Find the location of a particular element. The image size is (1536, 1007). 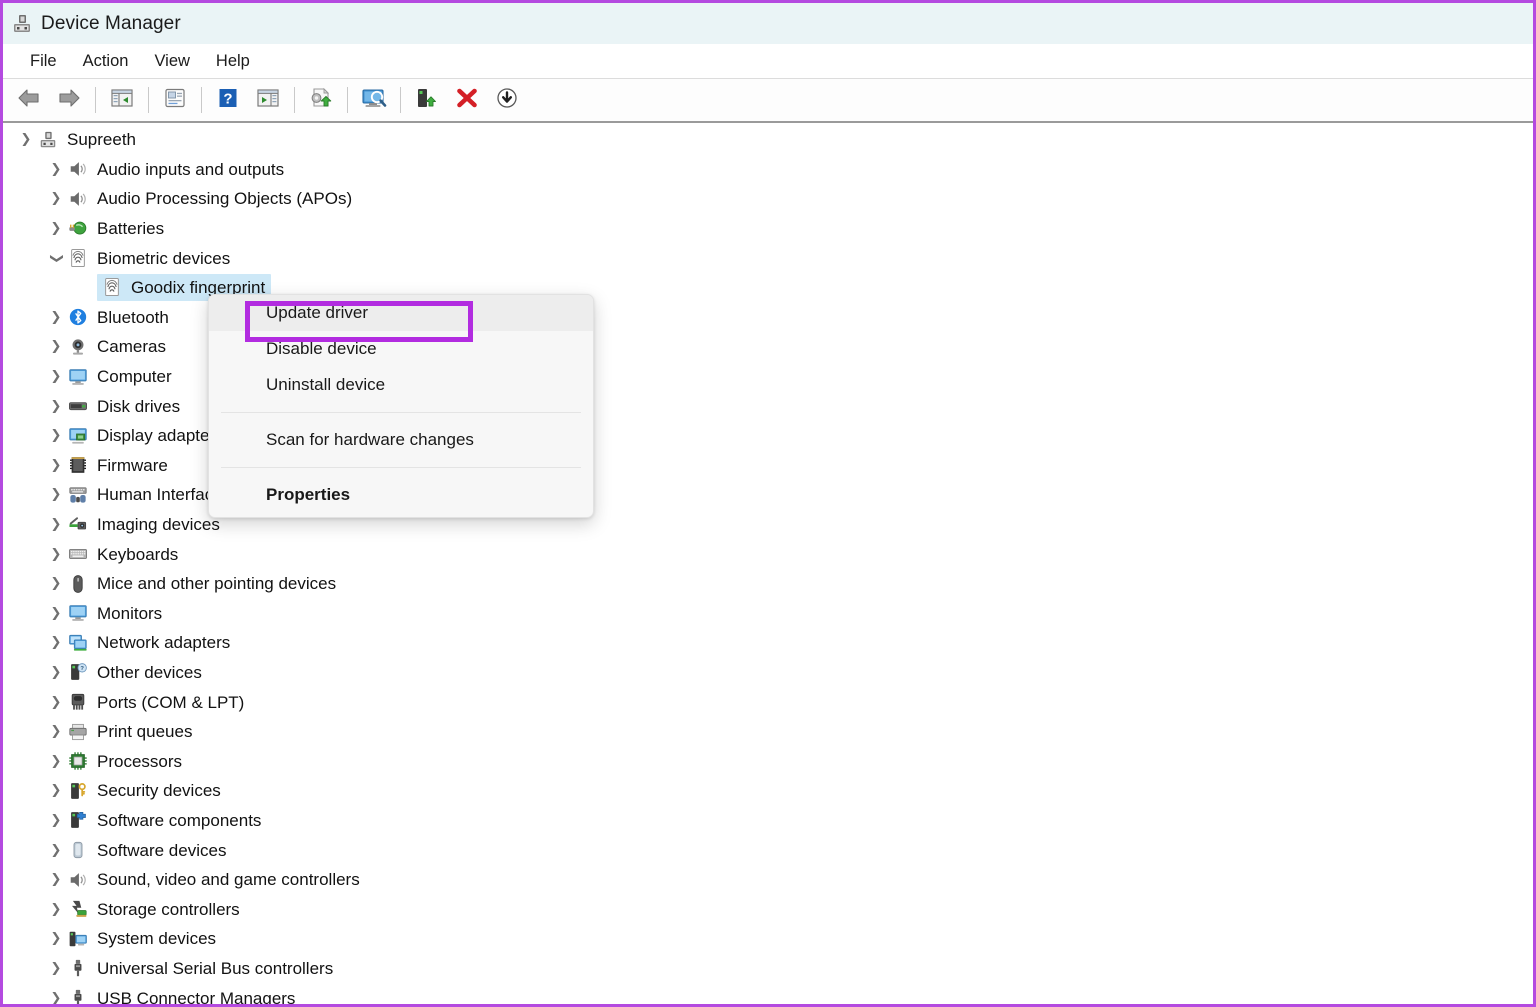

help-icon: ? is located at coordinates (228, 100).